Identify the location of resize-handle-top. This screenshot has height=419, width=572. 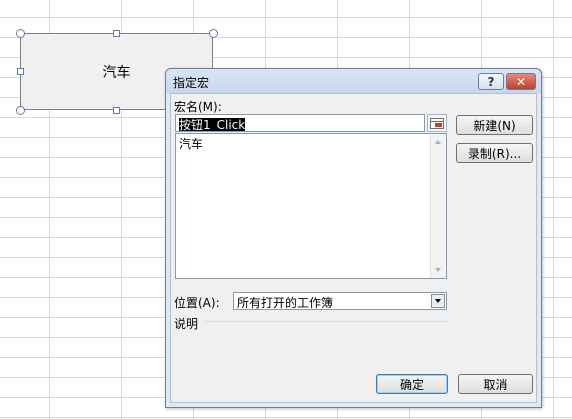
(116, 33).